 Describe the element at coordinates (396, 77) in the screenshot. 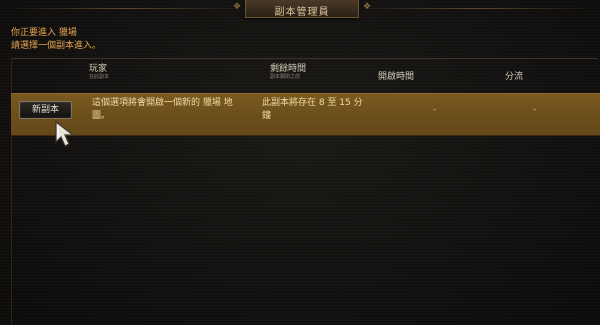

I see `column-header-open-time: 開啟時間` at that location.